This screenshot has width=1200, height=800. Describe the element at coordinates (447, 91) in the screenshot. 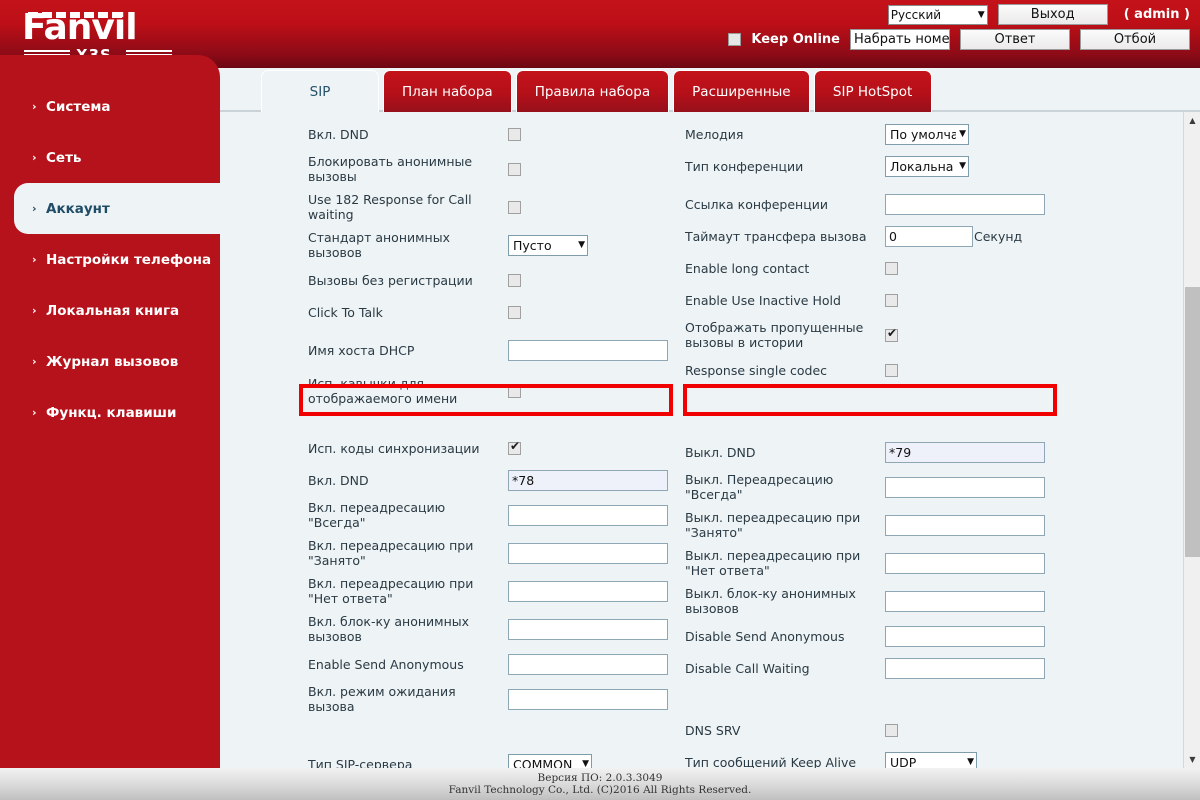

I see `tab-dial-plan: План набора` at that location.